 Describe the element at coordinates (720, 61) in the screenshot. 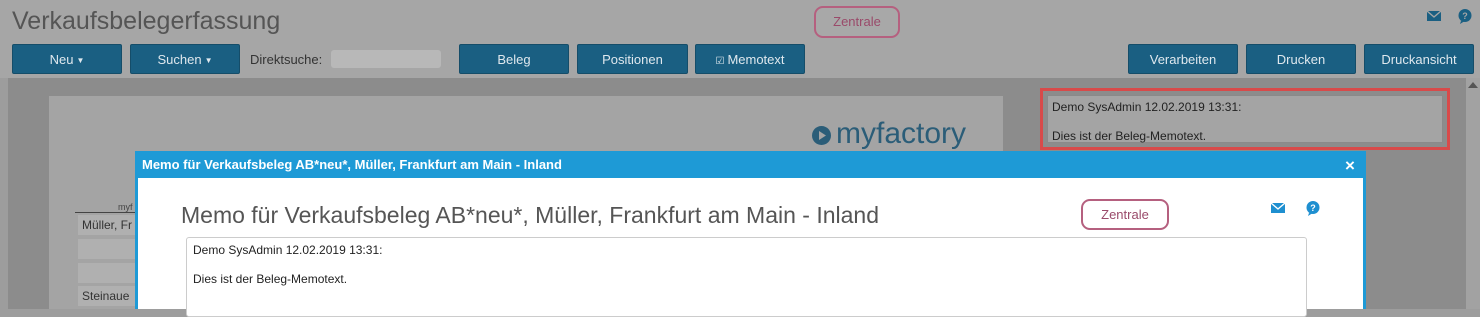

I see `memo-check-icon: ☑` at that location.